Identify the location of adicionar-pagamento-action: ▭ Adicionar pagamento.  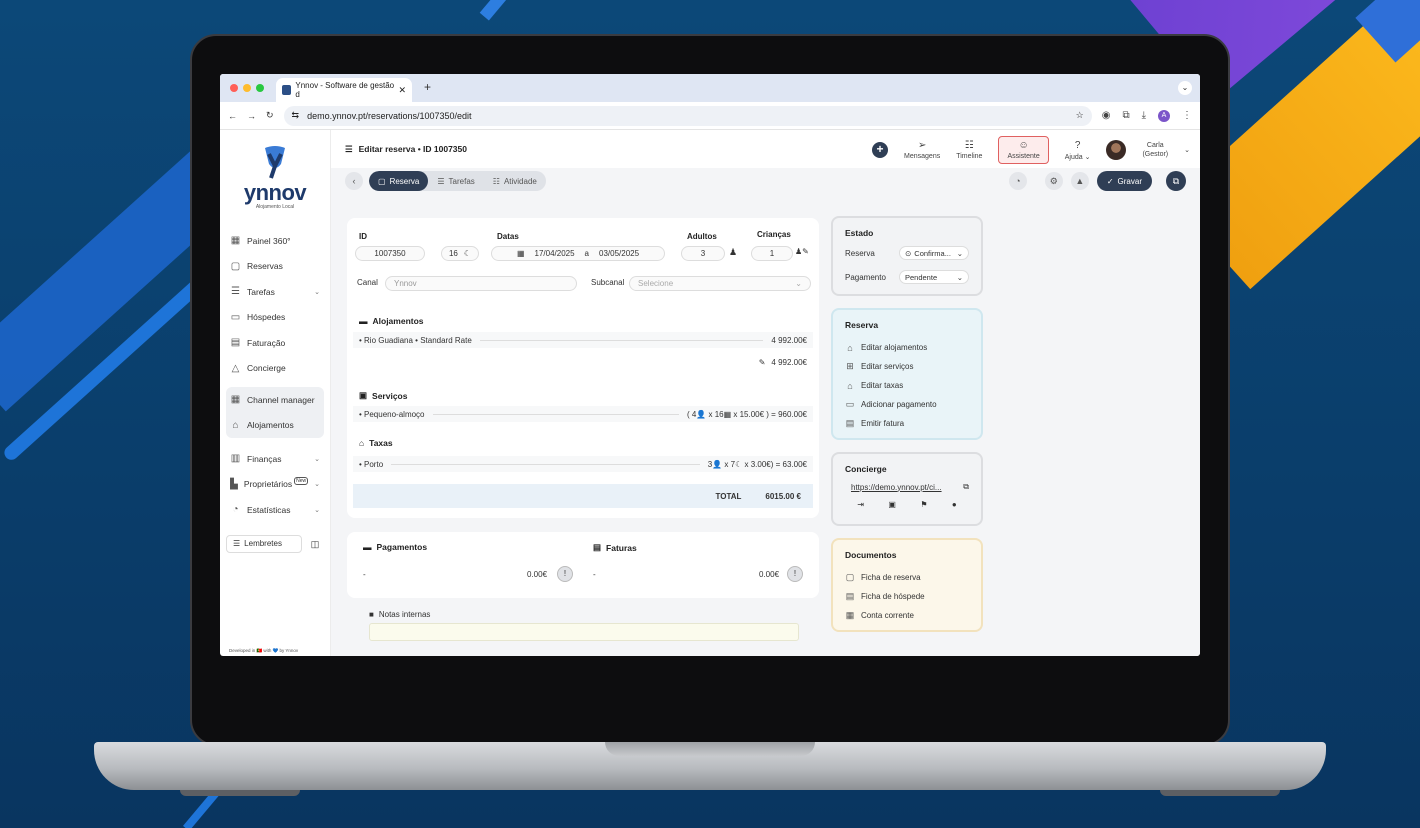
(907, 404).